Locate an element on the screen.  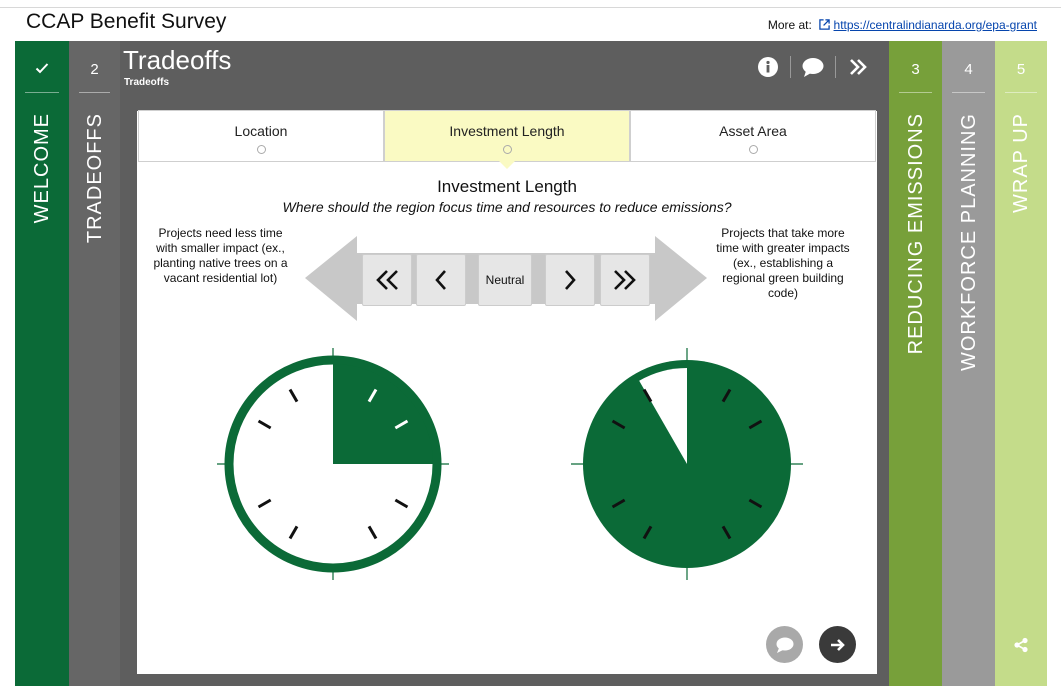
preference-scale: Neutral is located at coordinates (506, 278).